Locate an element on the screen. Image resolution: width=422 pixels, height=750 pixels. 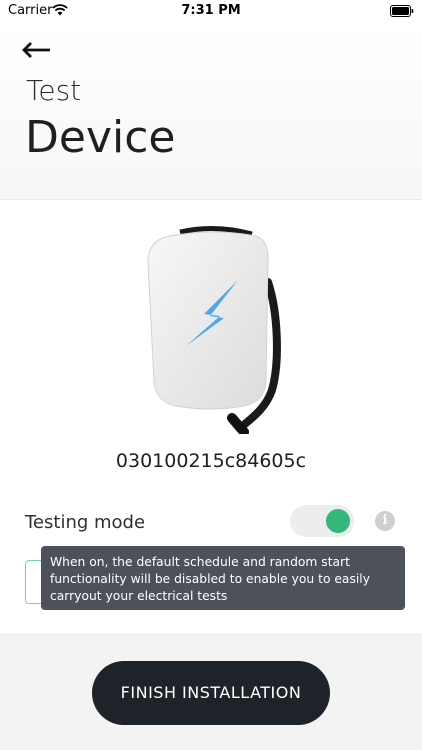
testing-mode-label: Testing mode is located at coordinates (85, 522).